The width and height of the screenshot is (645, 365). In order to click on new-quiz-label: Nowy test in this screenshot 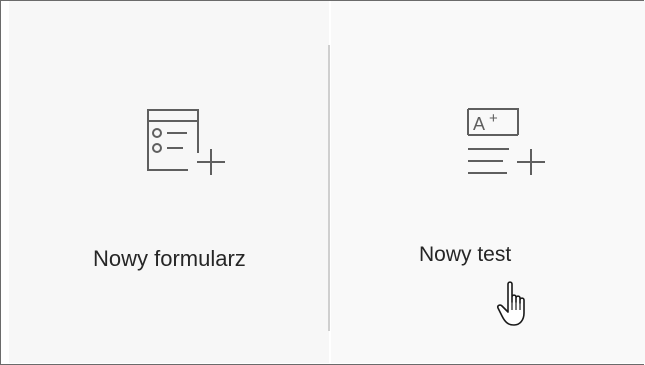, I will do `click(465, 254)`.